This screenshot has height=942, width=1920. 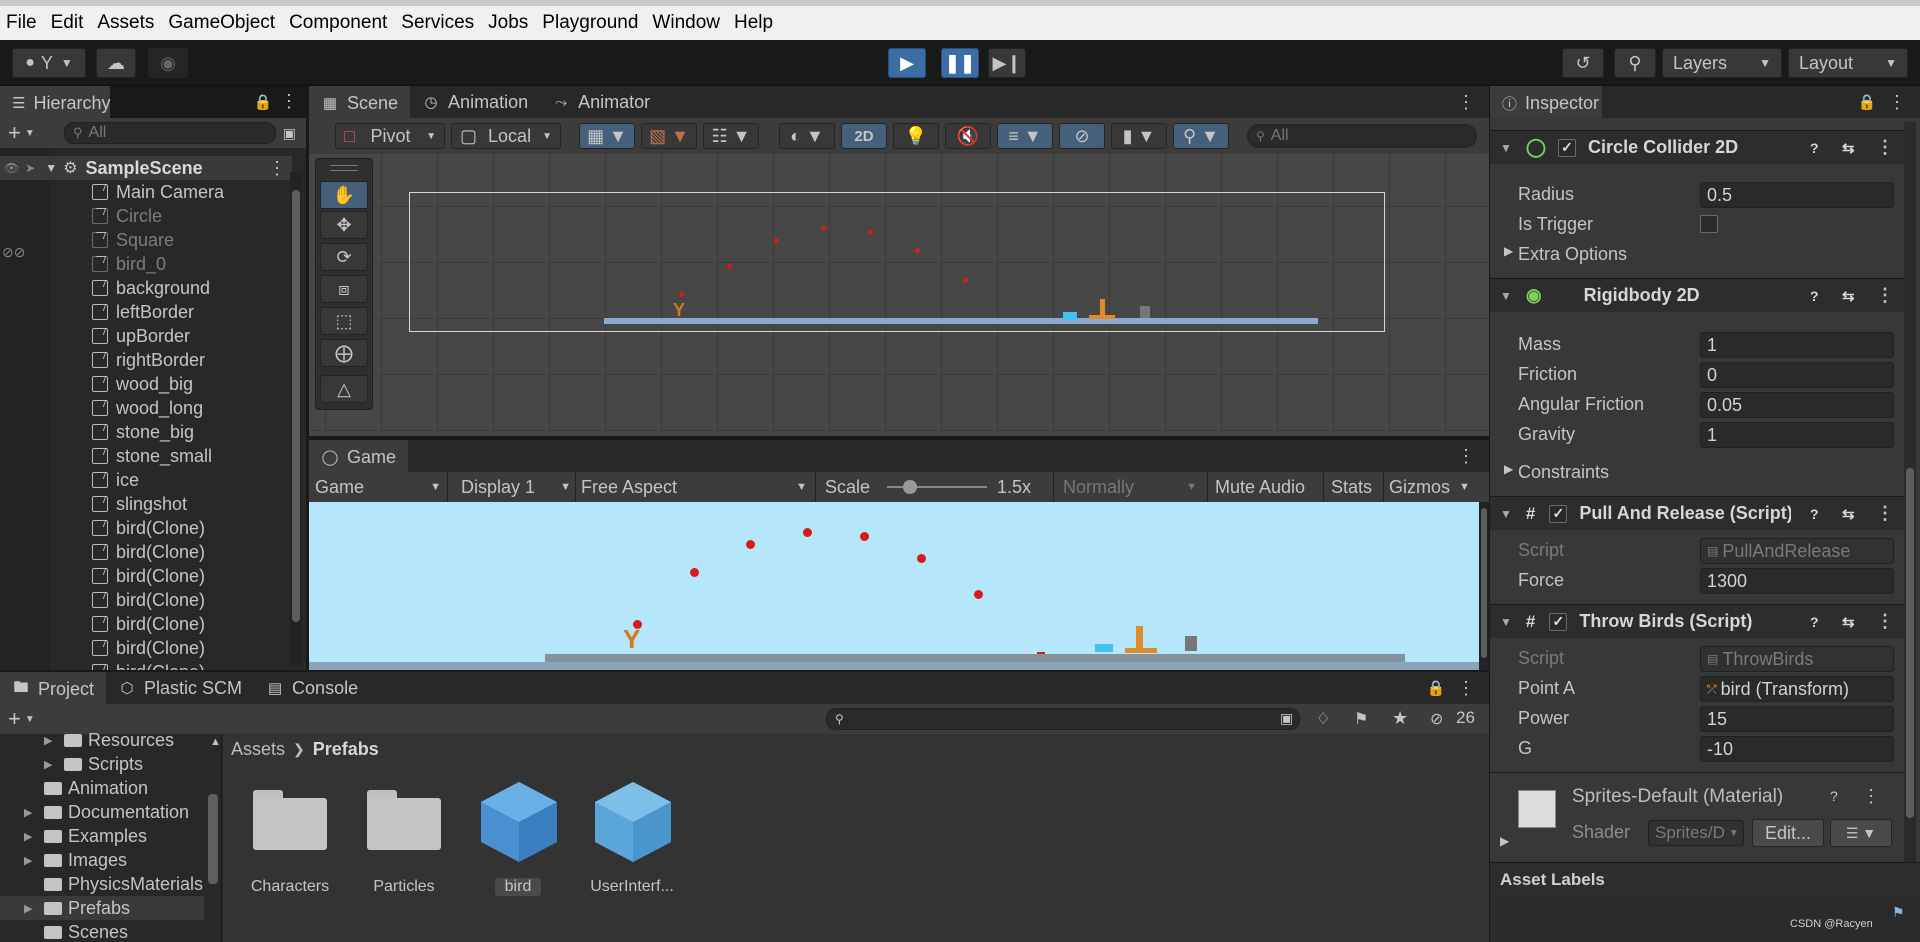 What do you see at coordinates (13, 252) in the screenshot?
I see `hidden-eye-icon: ⊘⊘` at bounding box center [13, 252].